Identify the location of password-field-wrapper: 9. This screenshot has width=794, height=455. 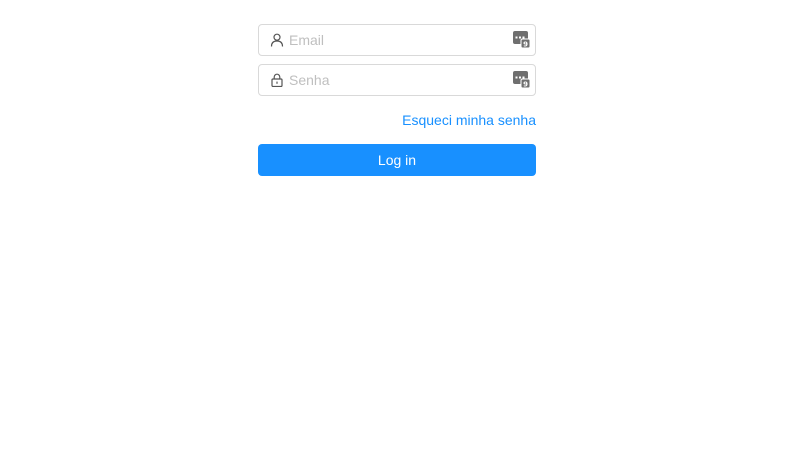
(397, 80).